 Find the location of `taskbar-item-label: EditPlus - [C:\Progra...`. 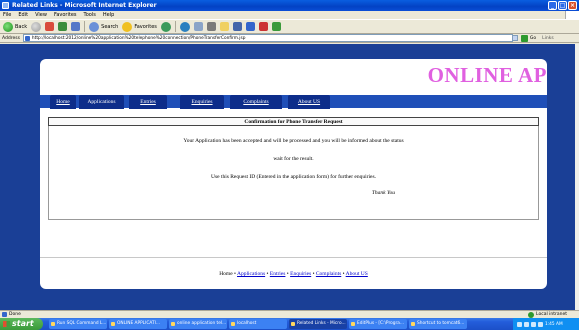

taskbar-item-label: EditPlus - [C:\Progra... is located at coordinates (380, 323).